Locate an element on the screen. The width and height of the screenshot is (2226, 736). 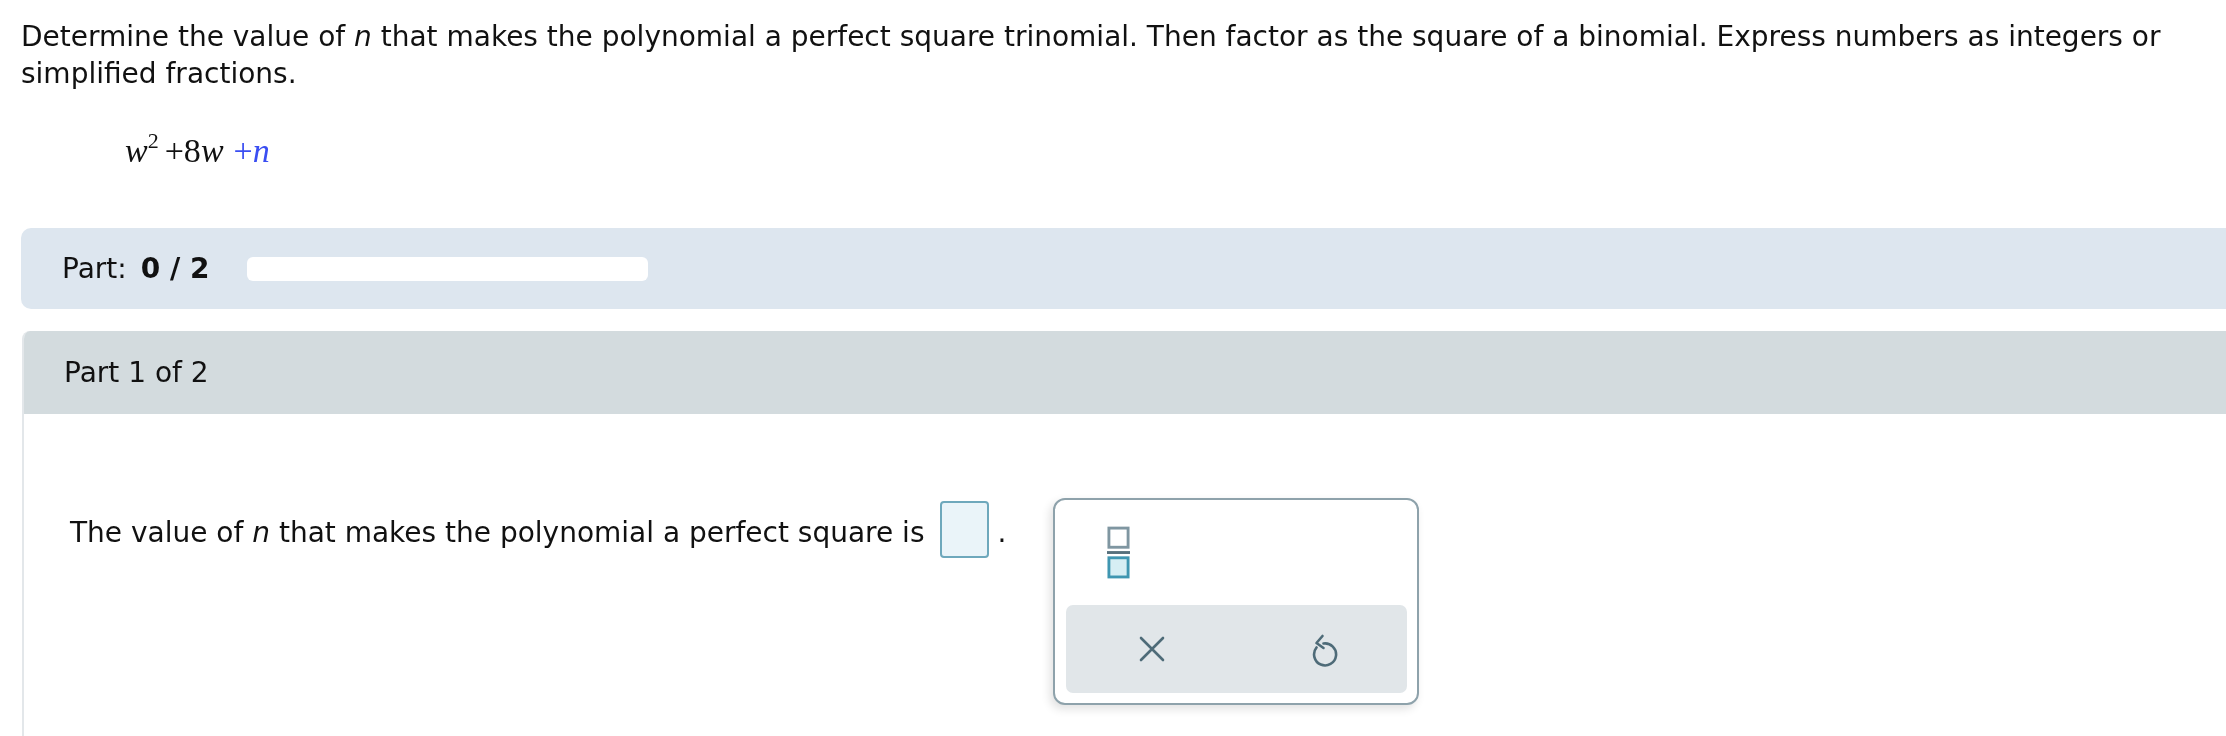
clear-button is located at coordinates (1152, 649).